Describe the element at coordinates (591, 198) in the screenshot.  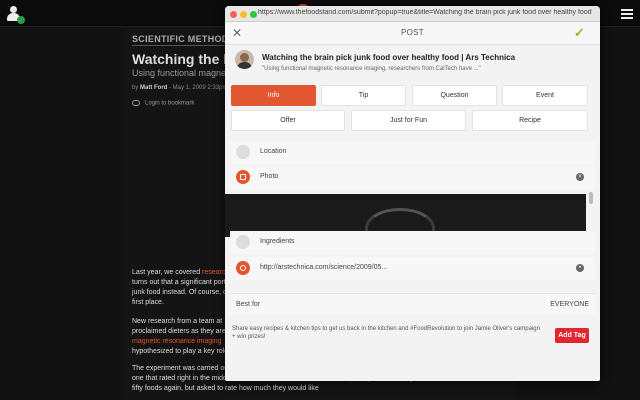
I see `scrollbar` at that location.